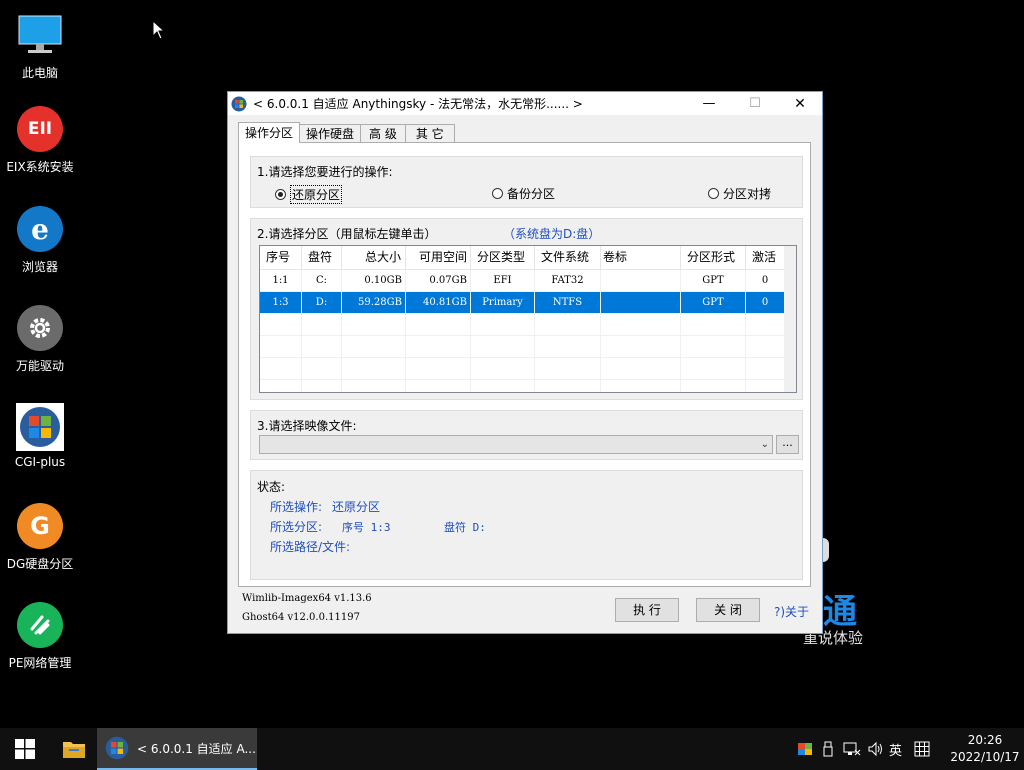 This screenshot has height=770, width=1024. I want to click on desktop-icon-driver: 万能驱动, so click(40, 339).